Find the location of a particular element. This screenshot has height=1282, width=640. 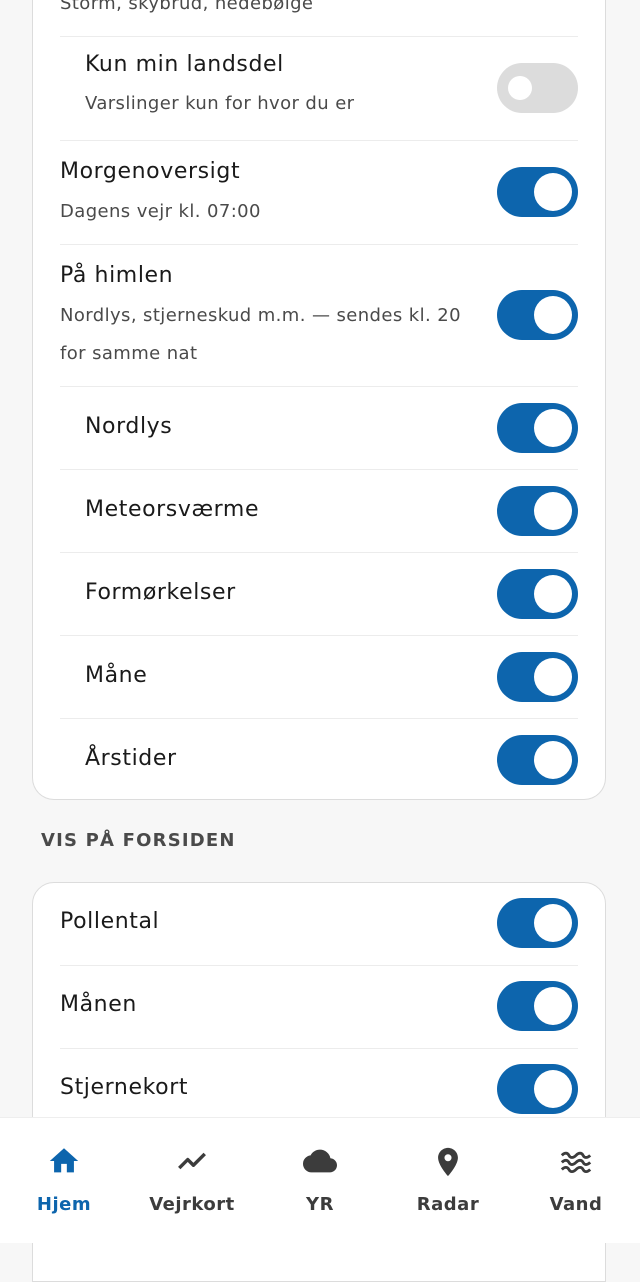

nav-item-radar: Radar is located at coordinates (448, 1180).